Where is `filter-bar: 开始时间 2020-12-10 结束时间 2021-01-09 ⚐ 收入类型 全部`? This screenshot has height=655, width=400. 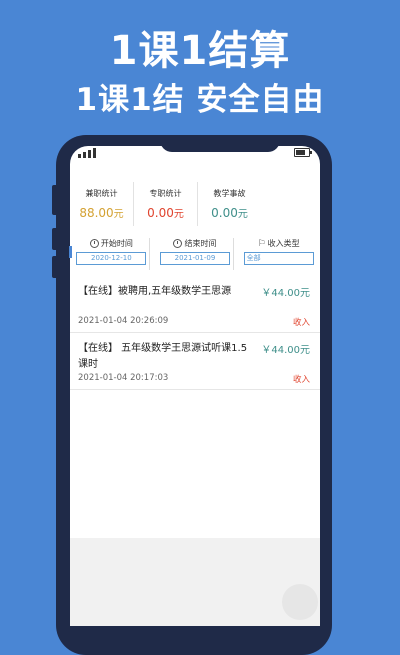
filter-bar: 开始时间 2020-12-10 结束时间 2021-01-09 ⚐ 收入类型 全部 is located at coordinates (195, 254).